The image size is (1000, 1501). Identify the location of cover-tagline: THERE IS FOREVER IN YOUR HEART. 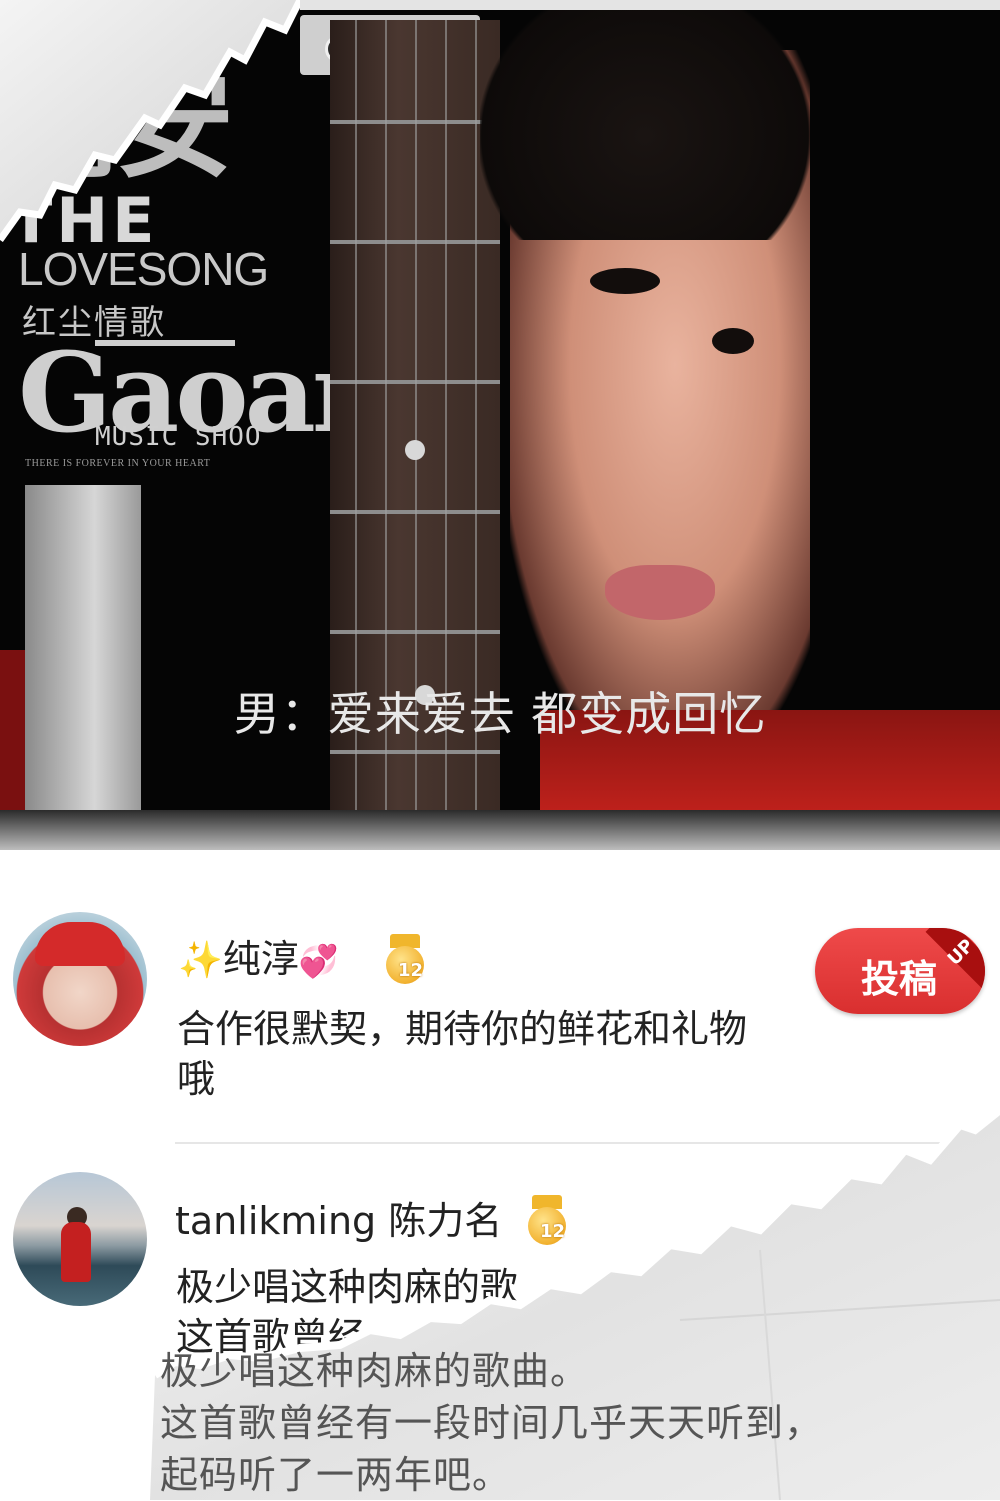
(118, 463).